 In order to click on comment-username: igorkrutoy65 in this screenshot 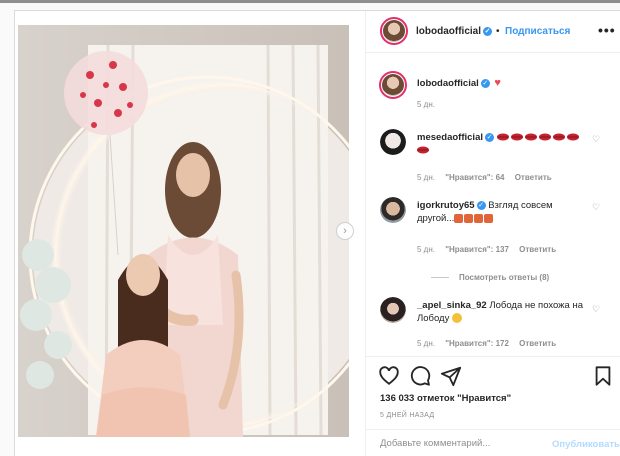, I will do `click(446, 205)`.